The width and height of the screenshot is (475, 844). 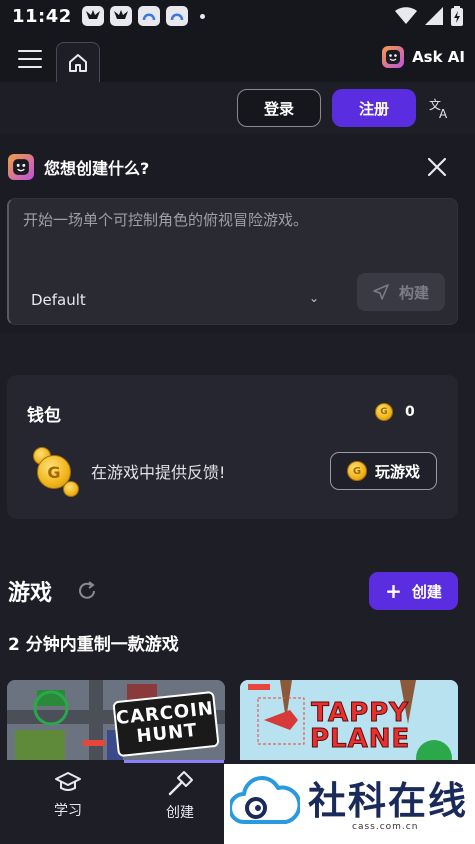 What do you see at coordinates (265, 800) in the screenshot?
I see `watermark-logo` at bounding box center [265, 800].